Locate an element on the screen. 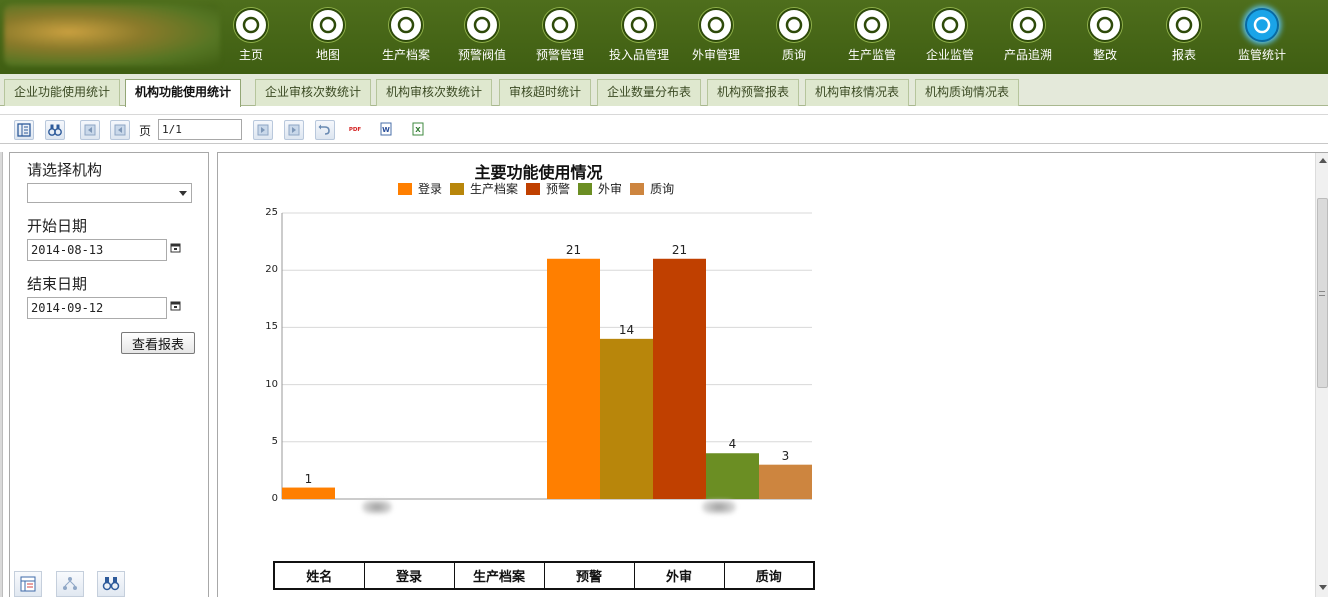 This screenshot has height=597, width=1328. nav-item-13: 监管统计 is located at coordinates (1262, 39).